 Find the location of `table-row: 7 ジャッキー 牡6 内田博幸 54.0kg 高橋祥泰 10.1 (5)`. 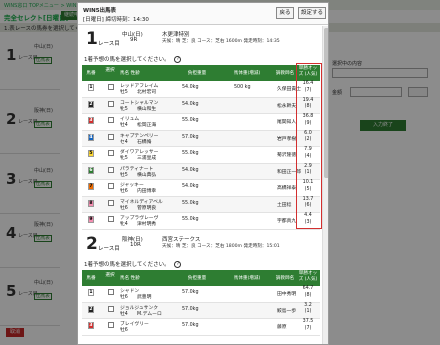

table-row: 7 ジャッキー 牡6 内田博幸 54.0kg 高橋祥泰 10.1 (5) is located at coordinates (201, 188).